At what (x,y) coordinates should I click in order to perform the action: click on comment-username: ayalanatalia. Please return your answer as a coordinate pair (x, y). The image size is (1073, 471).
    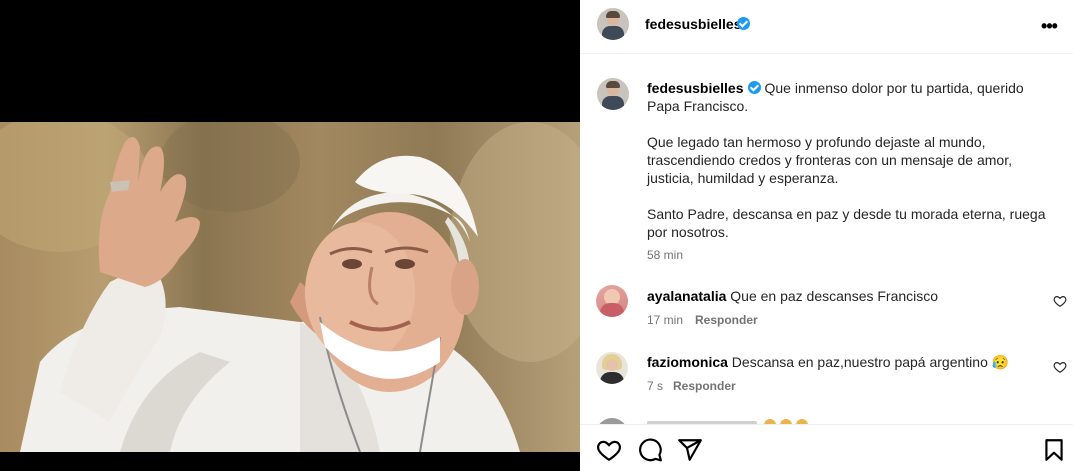
    Looking at the image, I should click on (686, 296).